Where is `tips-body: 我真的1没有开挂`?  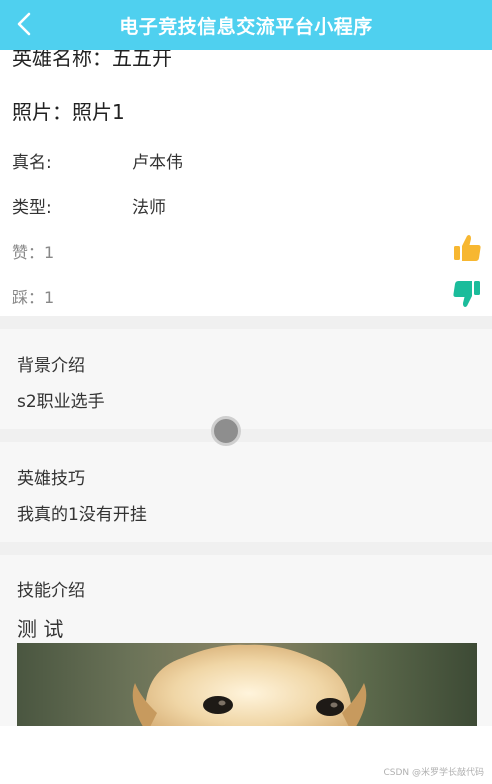
tips-body: 我真的1没有开挂 is located at coordinates (82, 515).